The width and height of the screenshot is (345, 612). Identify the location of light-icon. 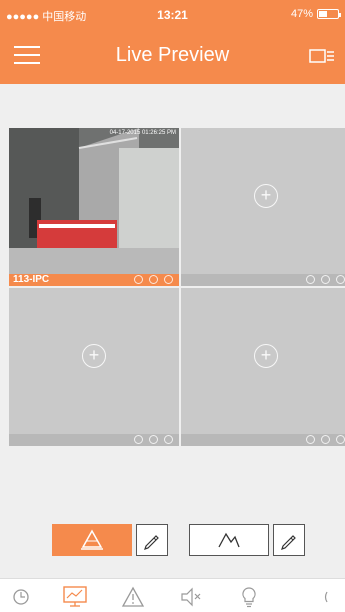
(249, 597).